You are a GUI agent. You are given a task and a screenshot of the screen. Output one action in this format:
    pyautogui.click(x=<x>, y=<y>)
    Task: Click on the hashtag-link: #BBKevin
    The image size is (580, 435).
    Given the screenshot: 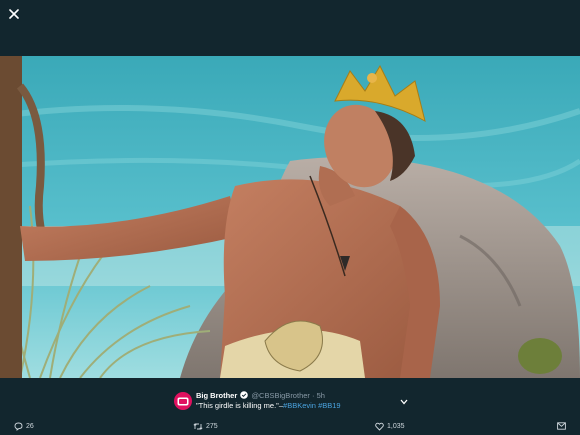 What is the action you would take?
    pyautogui.click(x=299, y=405)
    